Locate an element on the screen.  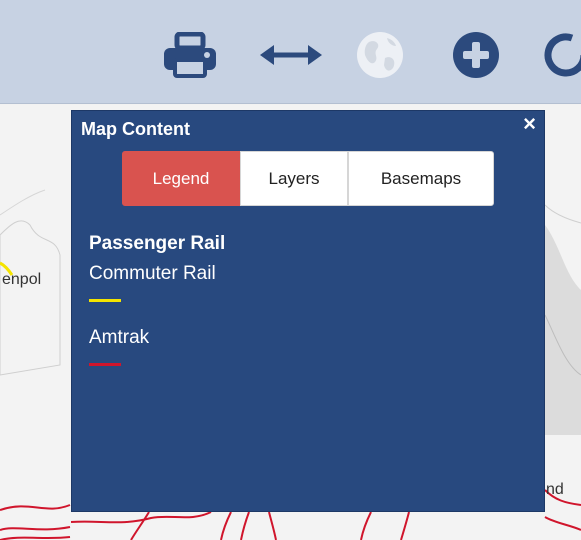
tab-legend: Legend is located at coordinates (181, 178).